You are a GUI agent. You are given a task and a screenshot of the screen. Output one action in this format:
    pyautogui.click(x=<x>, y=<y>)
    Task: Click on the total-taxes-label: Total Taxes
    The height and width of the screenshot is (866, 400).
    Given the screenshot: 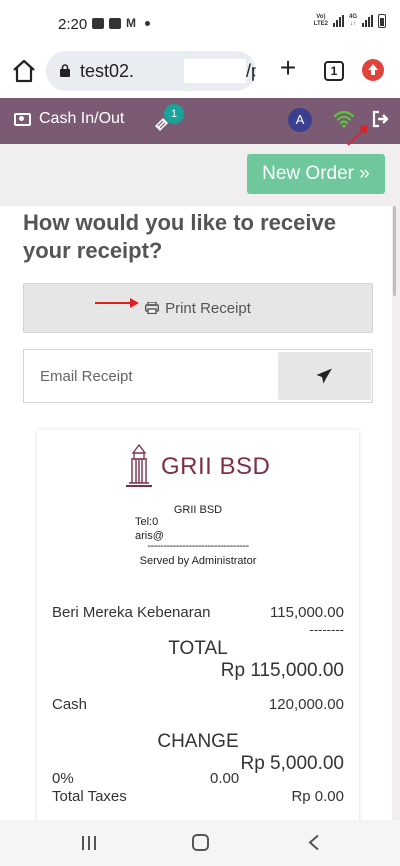 What is the action you would take?
    pyautogui.click(x=89, y=796)
    